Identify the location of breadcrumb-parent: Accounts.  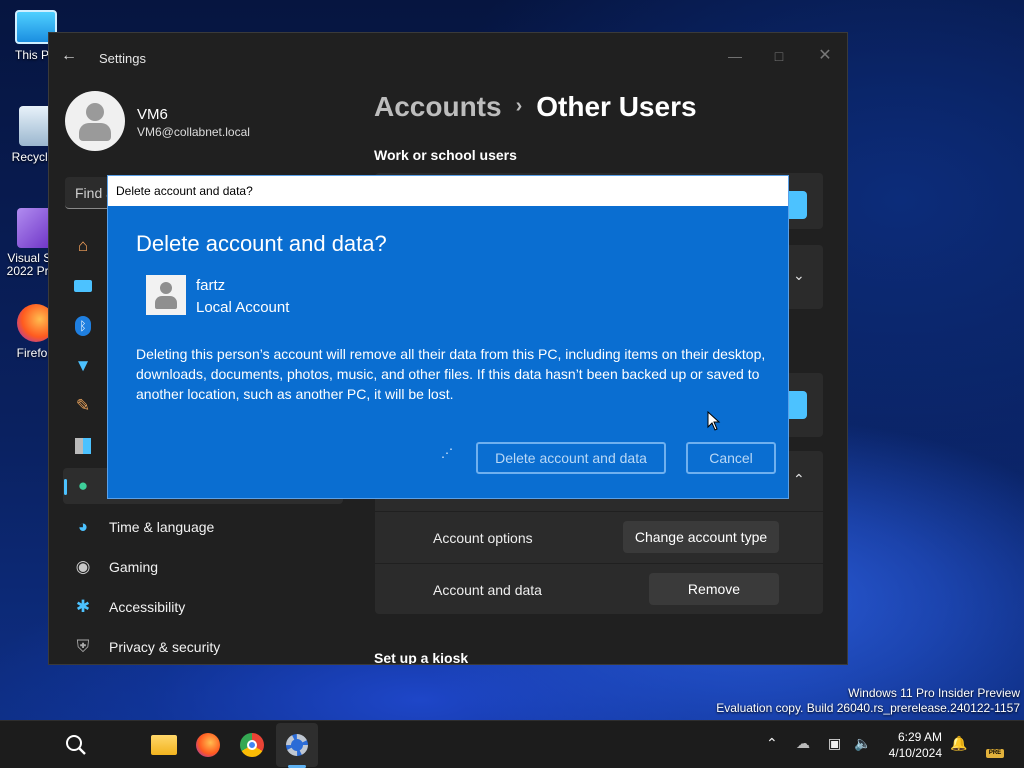
(438, 106).